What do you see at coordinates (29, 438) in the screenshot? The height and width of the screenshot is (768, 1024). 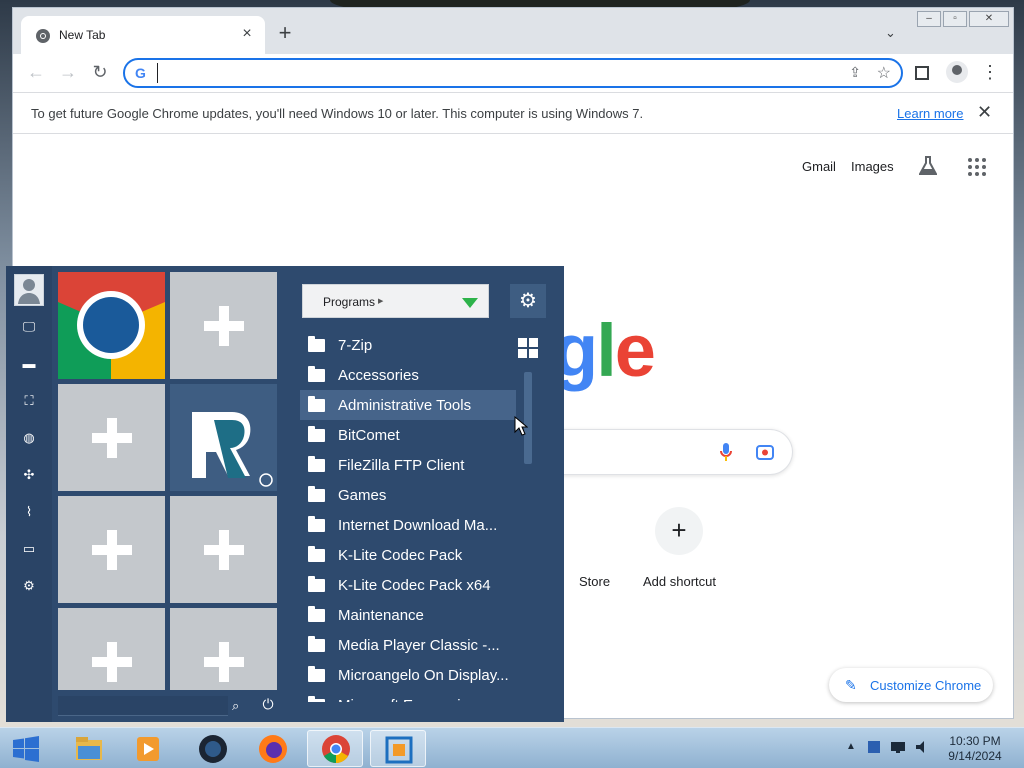 I see `globe-icon: ◍` at bounding box center [29, 438].